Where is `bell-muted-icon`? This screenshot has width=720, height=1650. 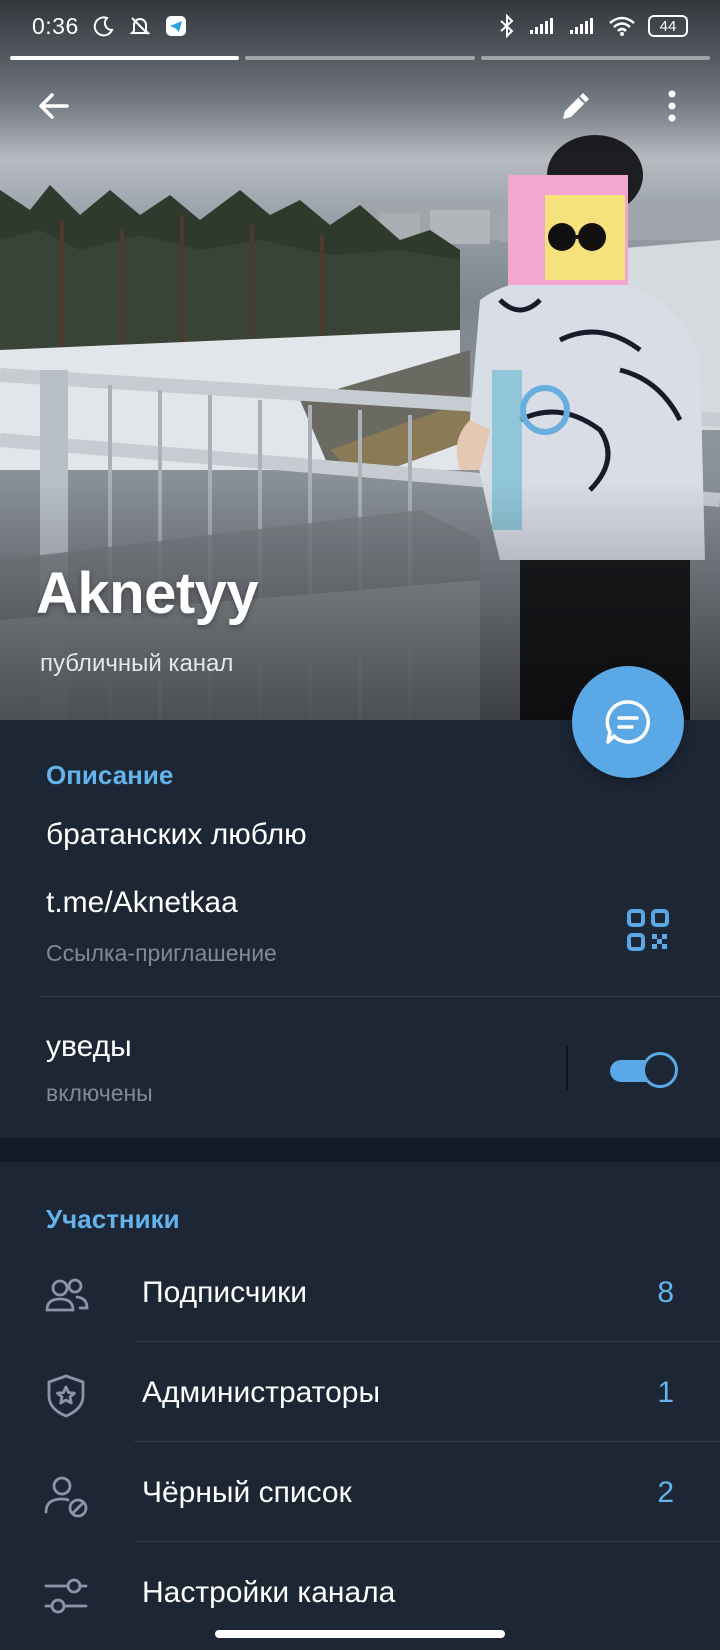 bell-muted-icon is located at coordinates (140, 26).